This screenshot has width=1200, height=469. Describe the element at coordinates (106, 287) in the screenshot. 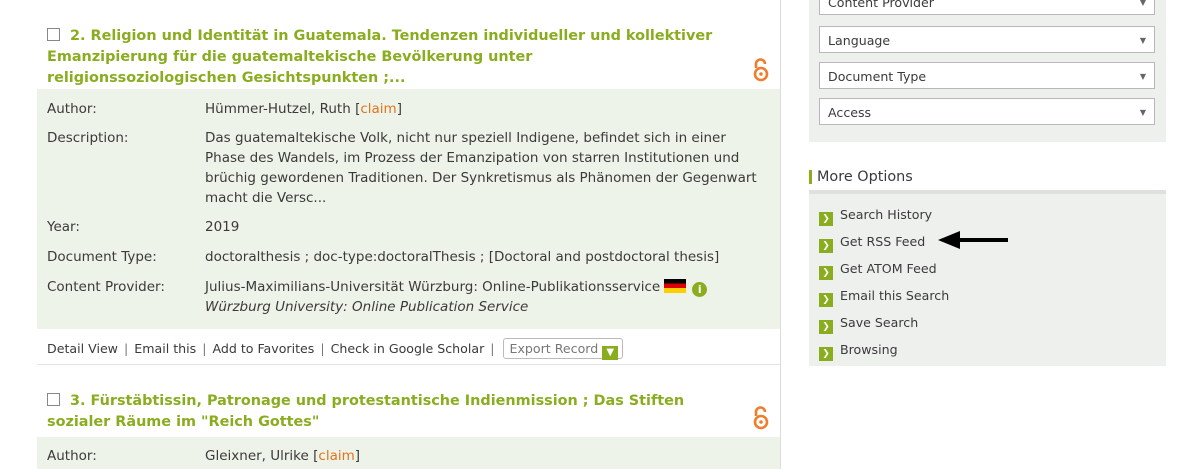

I see `content-provider-label: Content Provider:` at that location.